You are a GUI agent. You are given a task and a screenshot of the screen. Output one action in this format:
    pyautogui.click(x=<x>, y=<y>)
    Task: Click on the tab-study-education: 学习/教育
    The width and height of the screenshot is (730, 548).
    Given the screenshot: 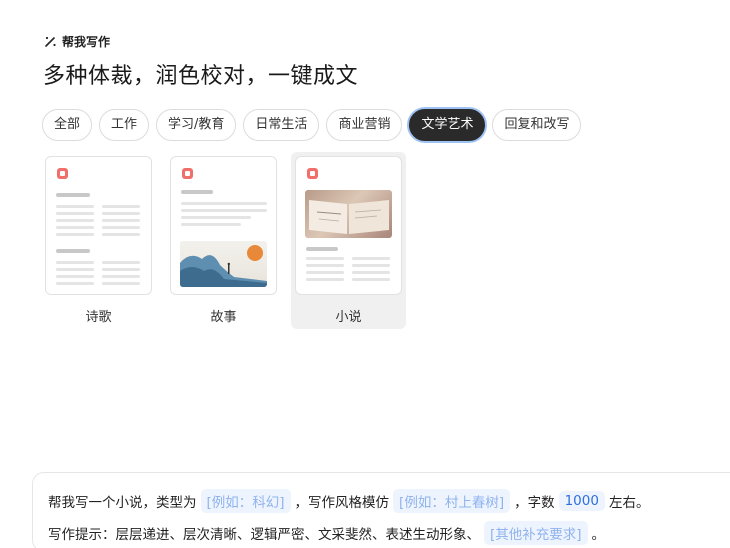 What is the action you would take?
    pyautogui.click(x=196, y=125)
    